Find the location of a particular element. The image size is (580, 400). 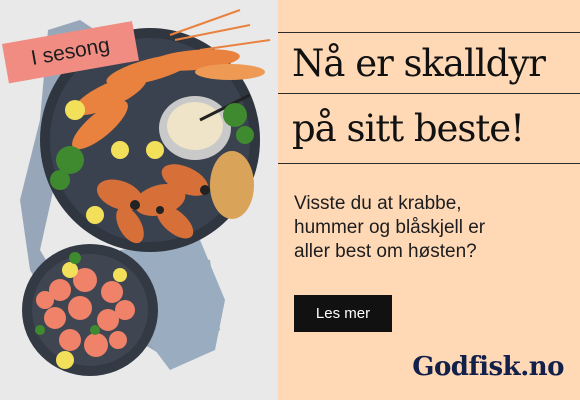

headline-line-2: på sitt beste! is located at coordinates (429, 129).